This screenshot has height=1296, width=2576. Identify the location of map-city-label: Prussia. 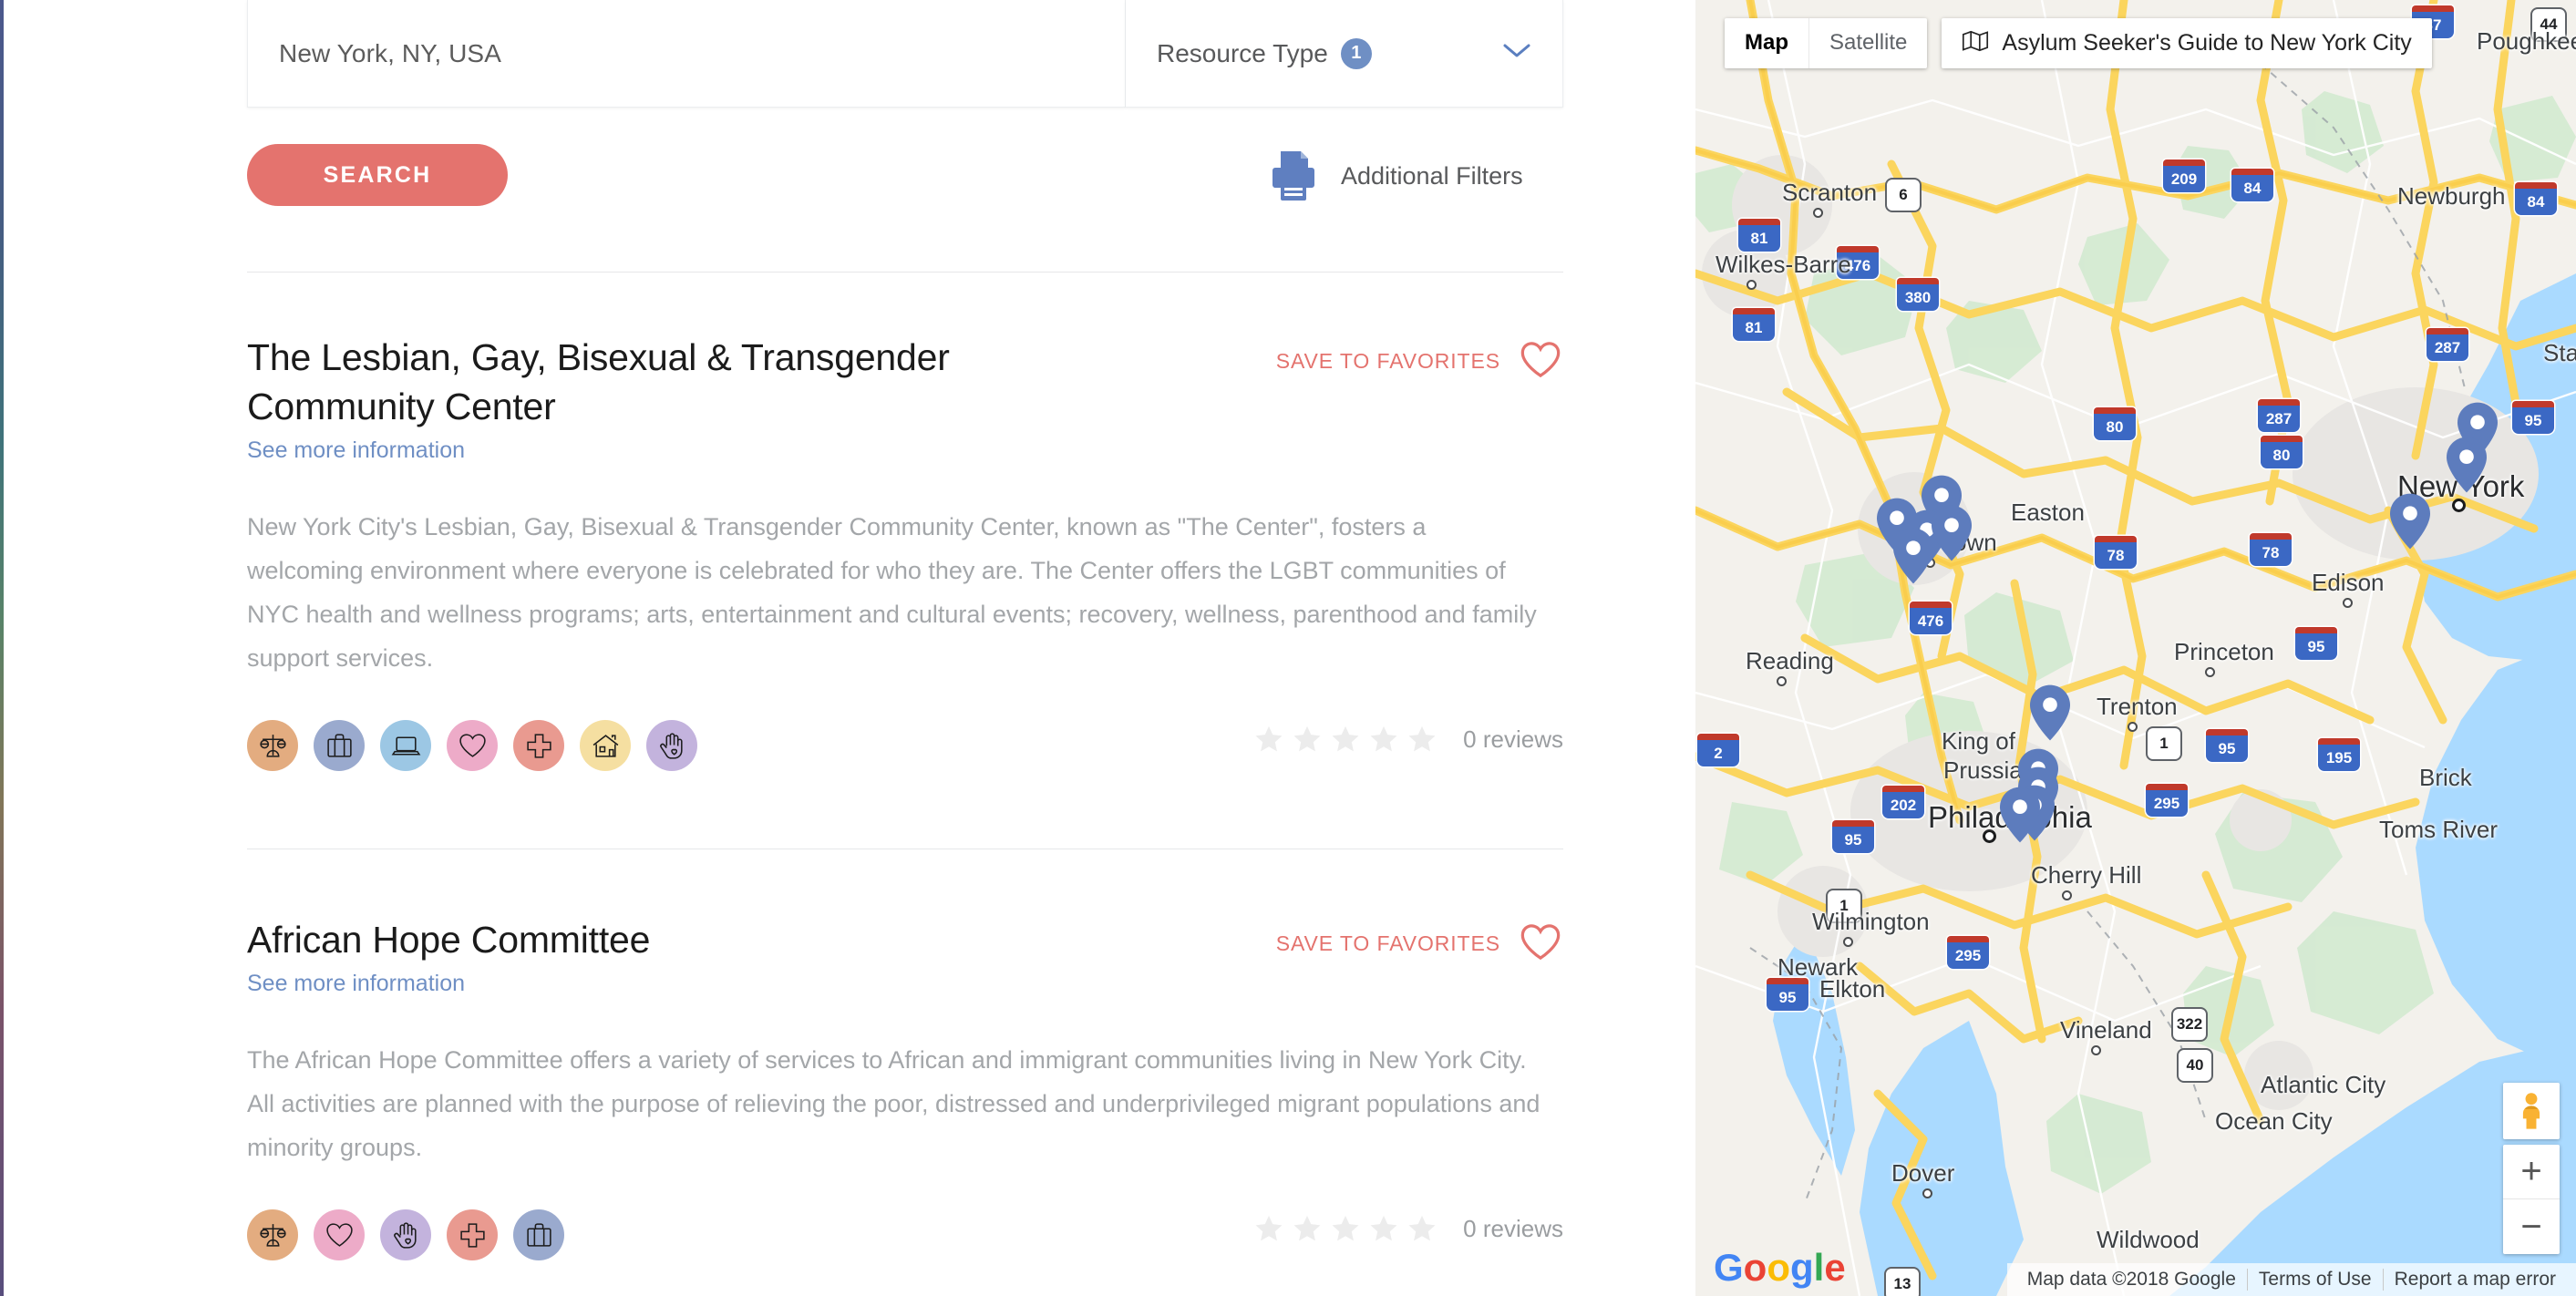
(1983, 770).